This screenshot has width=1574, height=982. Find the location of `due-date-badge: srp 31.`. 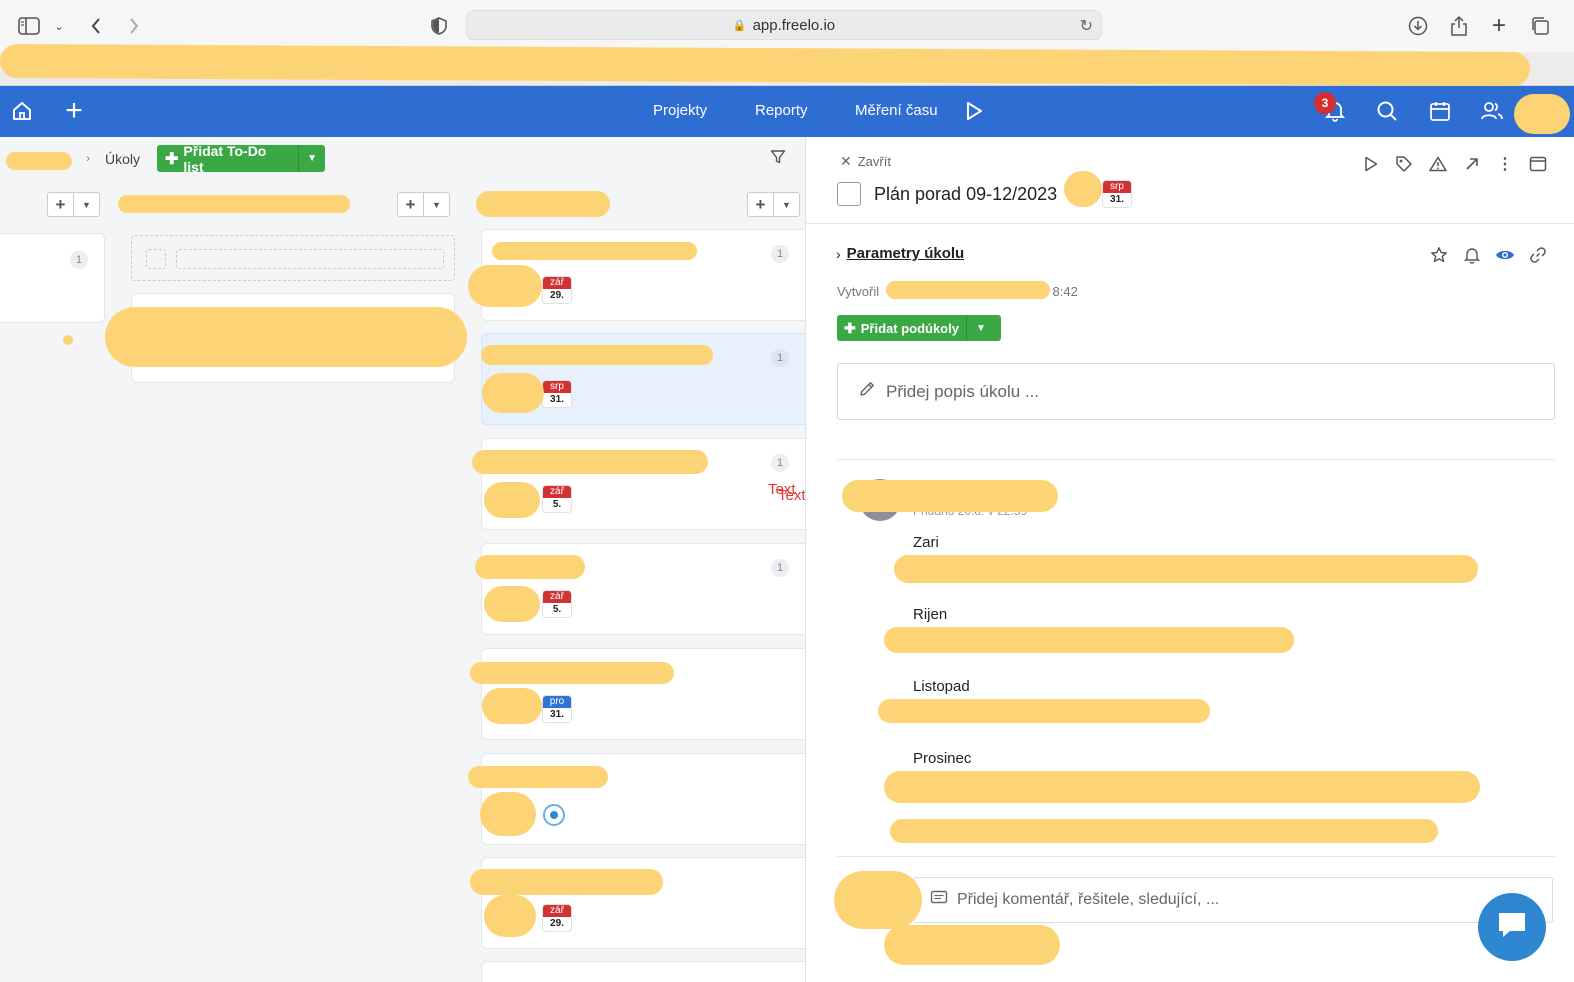

due-date-badge: srp 31. is located at coordinates (1117, 194).